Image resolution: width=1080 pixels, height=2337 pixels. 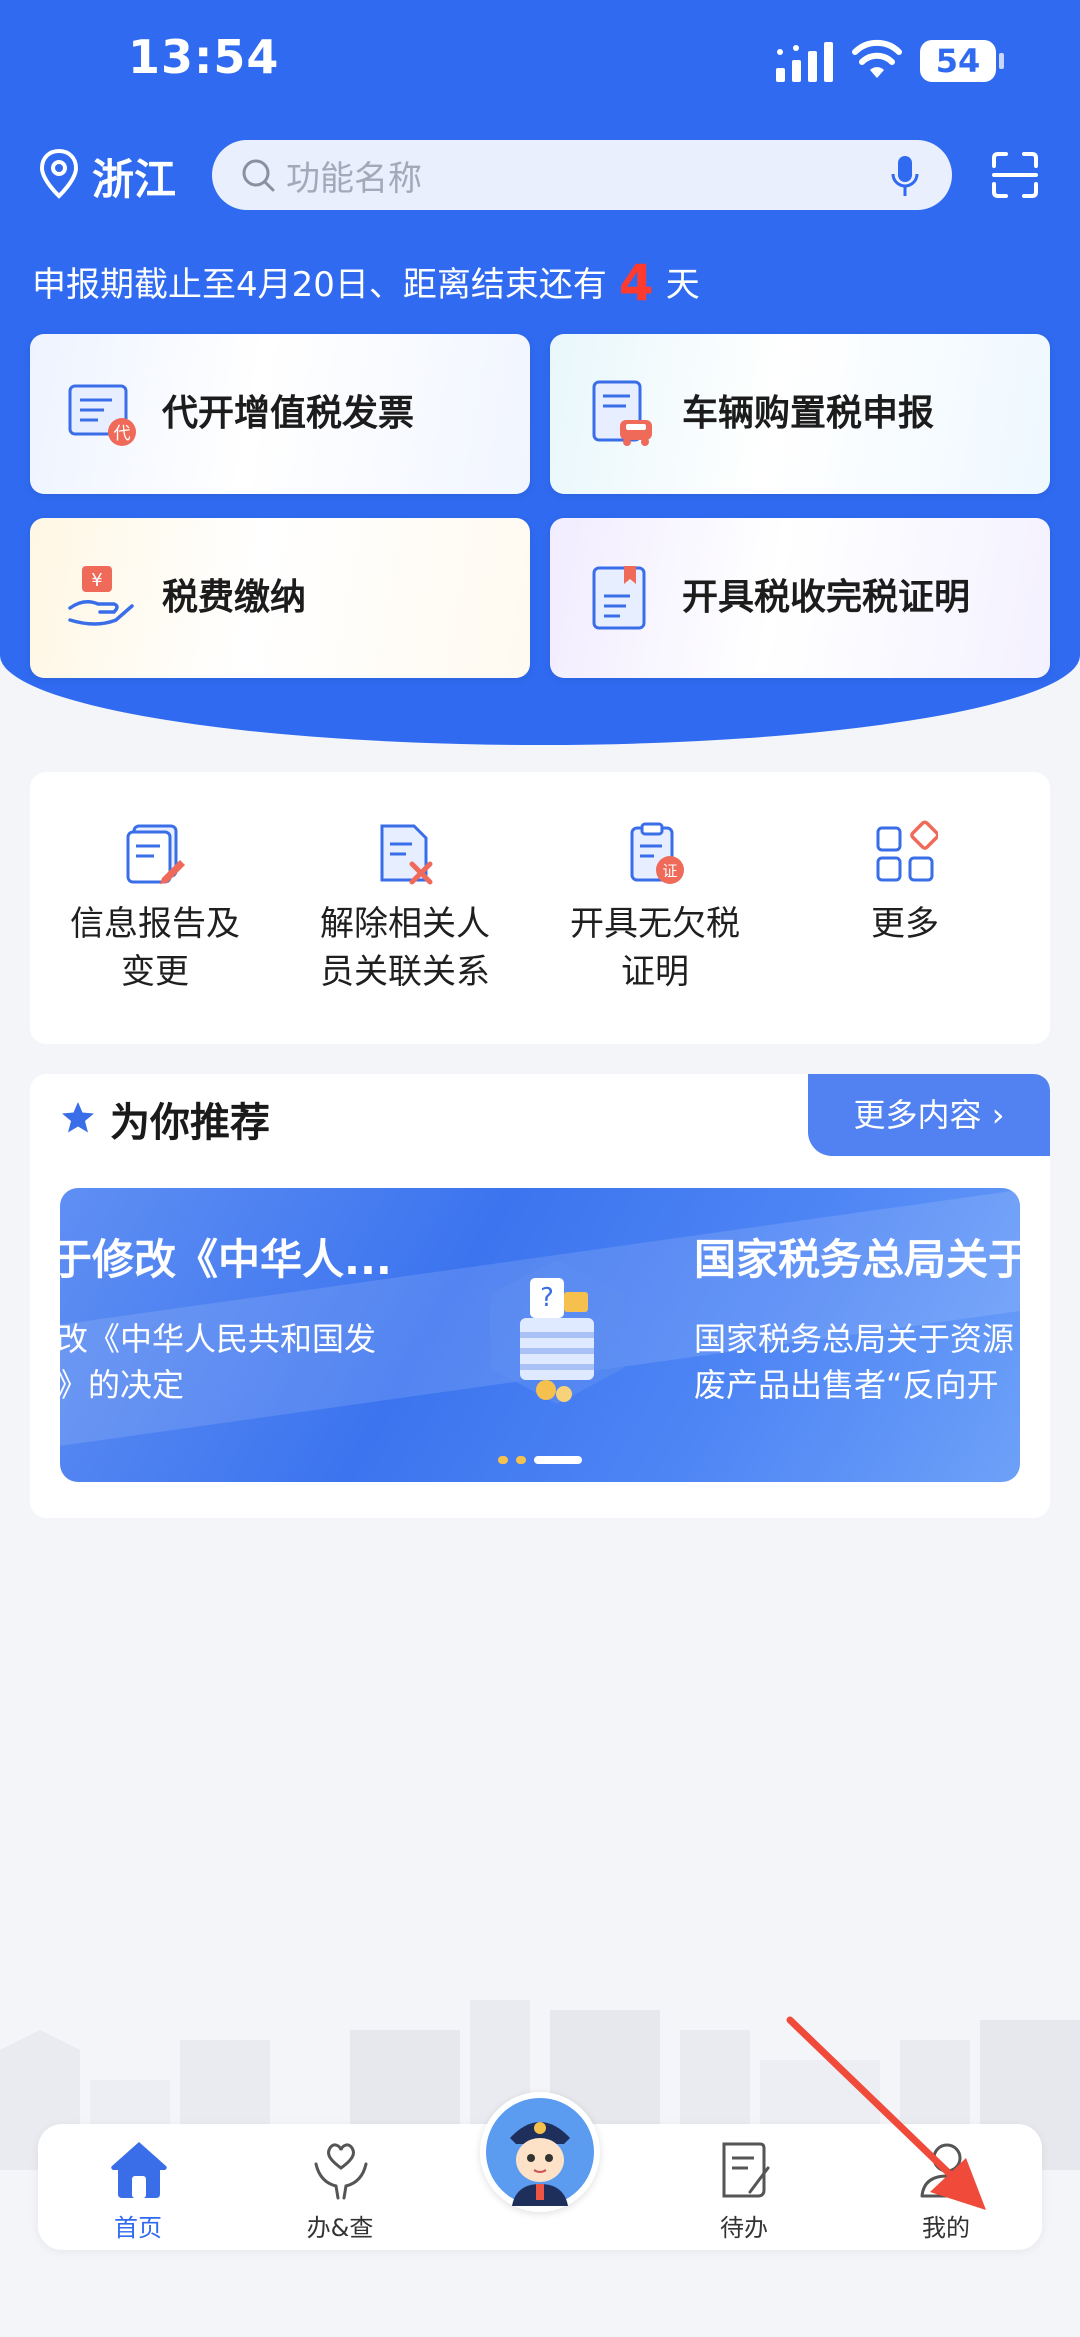 What do you see at coordinates (636, 283) in the screenshot?
I see `deadline-days: 4` at bounding box center [636, 283].